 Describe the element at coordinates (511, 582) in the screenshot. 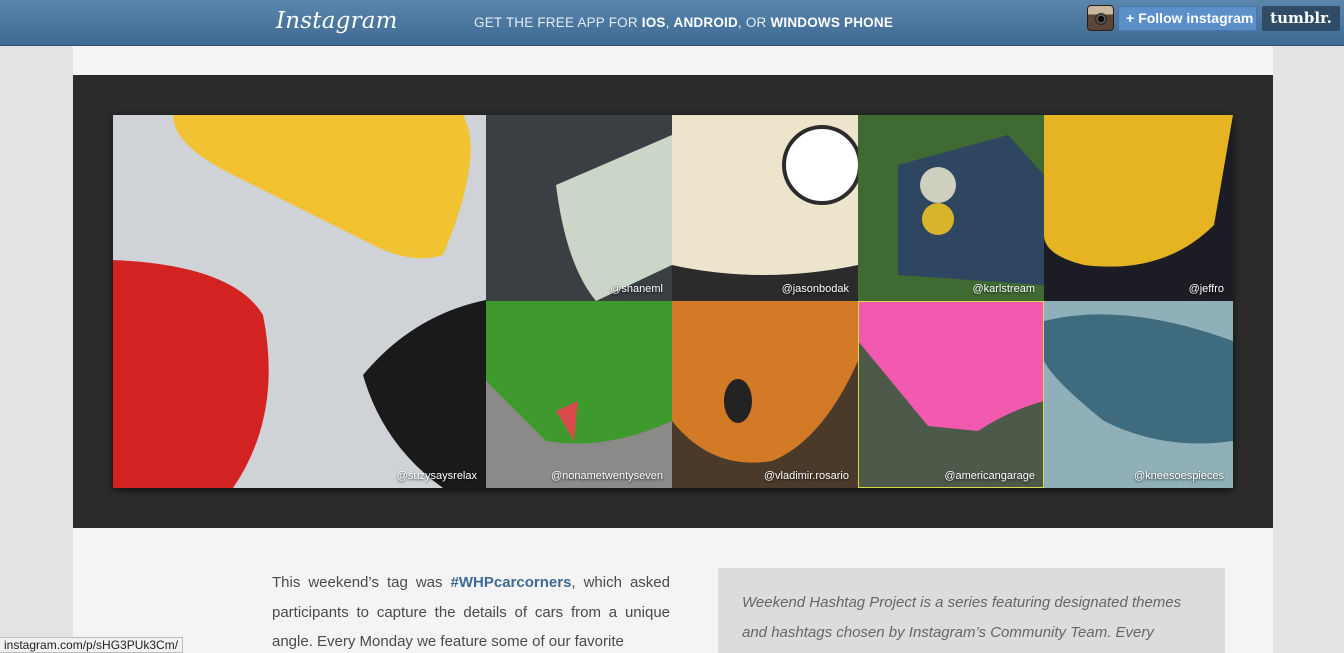

I see `hashtag-link: #WHPcarcorners` at that location.